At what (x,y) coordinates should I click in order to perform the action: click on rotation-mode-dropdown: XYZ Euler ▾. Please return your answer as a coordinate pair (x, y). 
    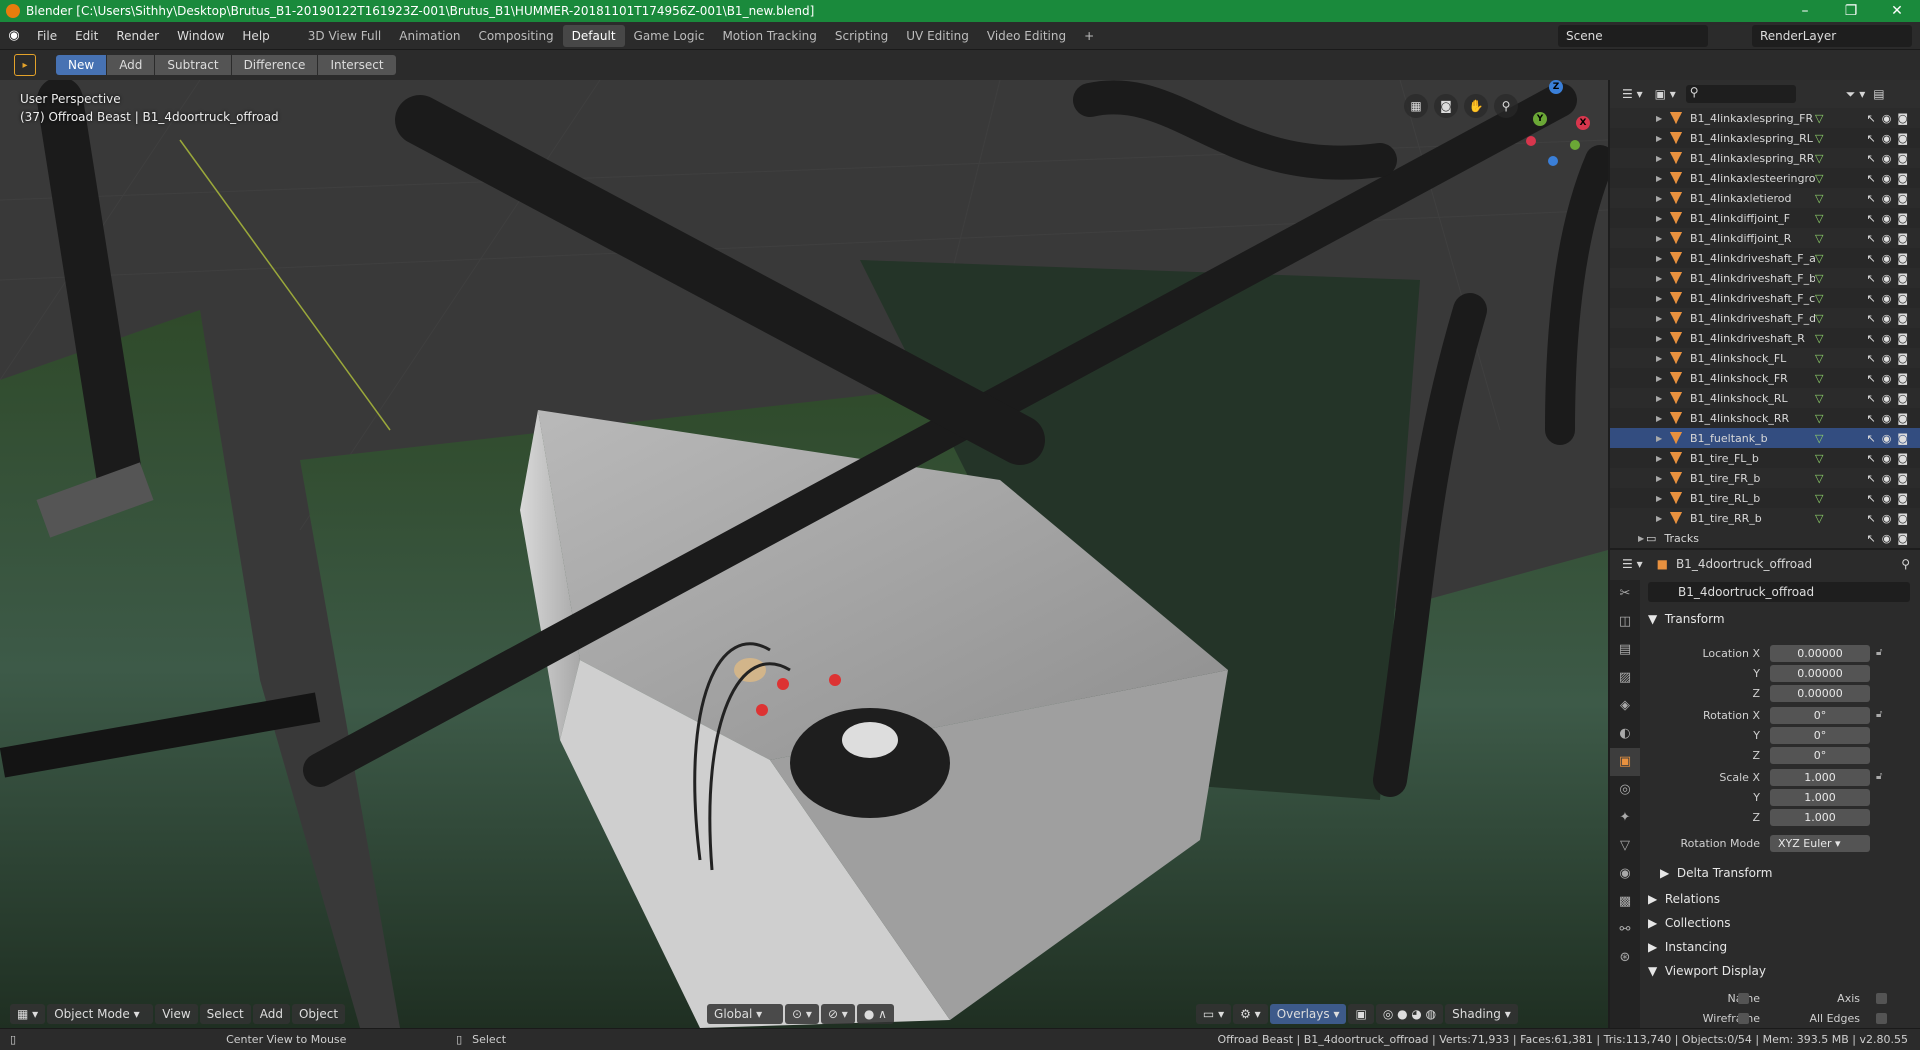
    Looking at the image, I should click on (1820, 843).